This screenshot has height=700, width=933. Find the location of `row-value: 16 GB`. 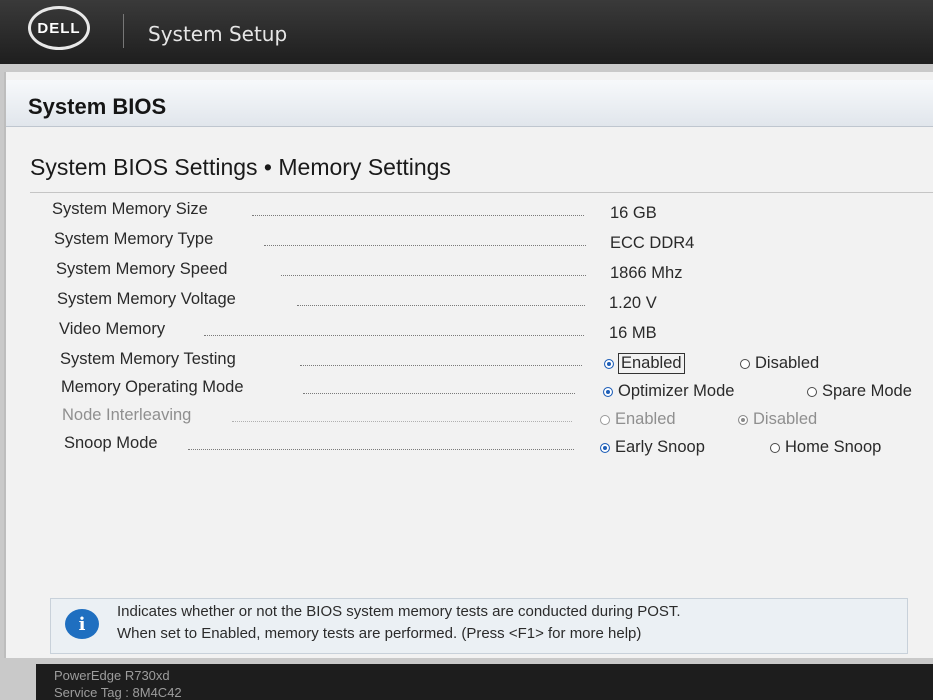

row-value: 16 GB is located at coordinates (633, 213).